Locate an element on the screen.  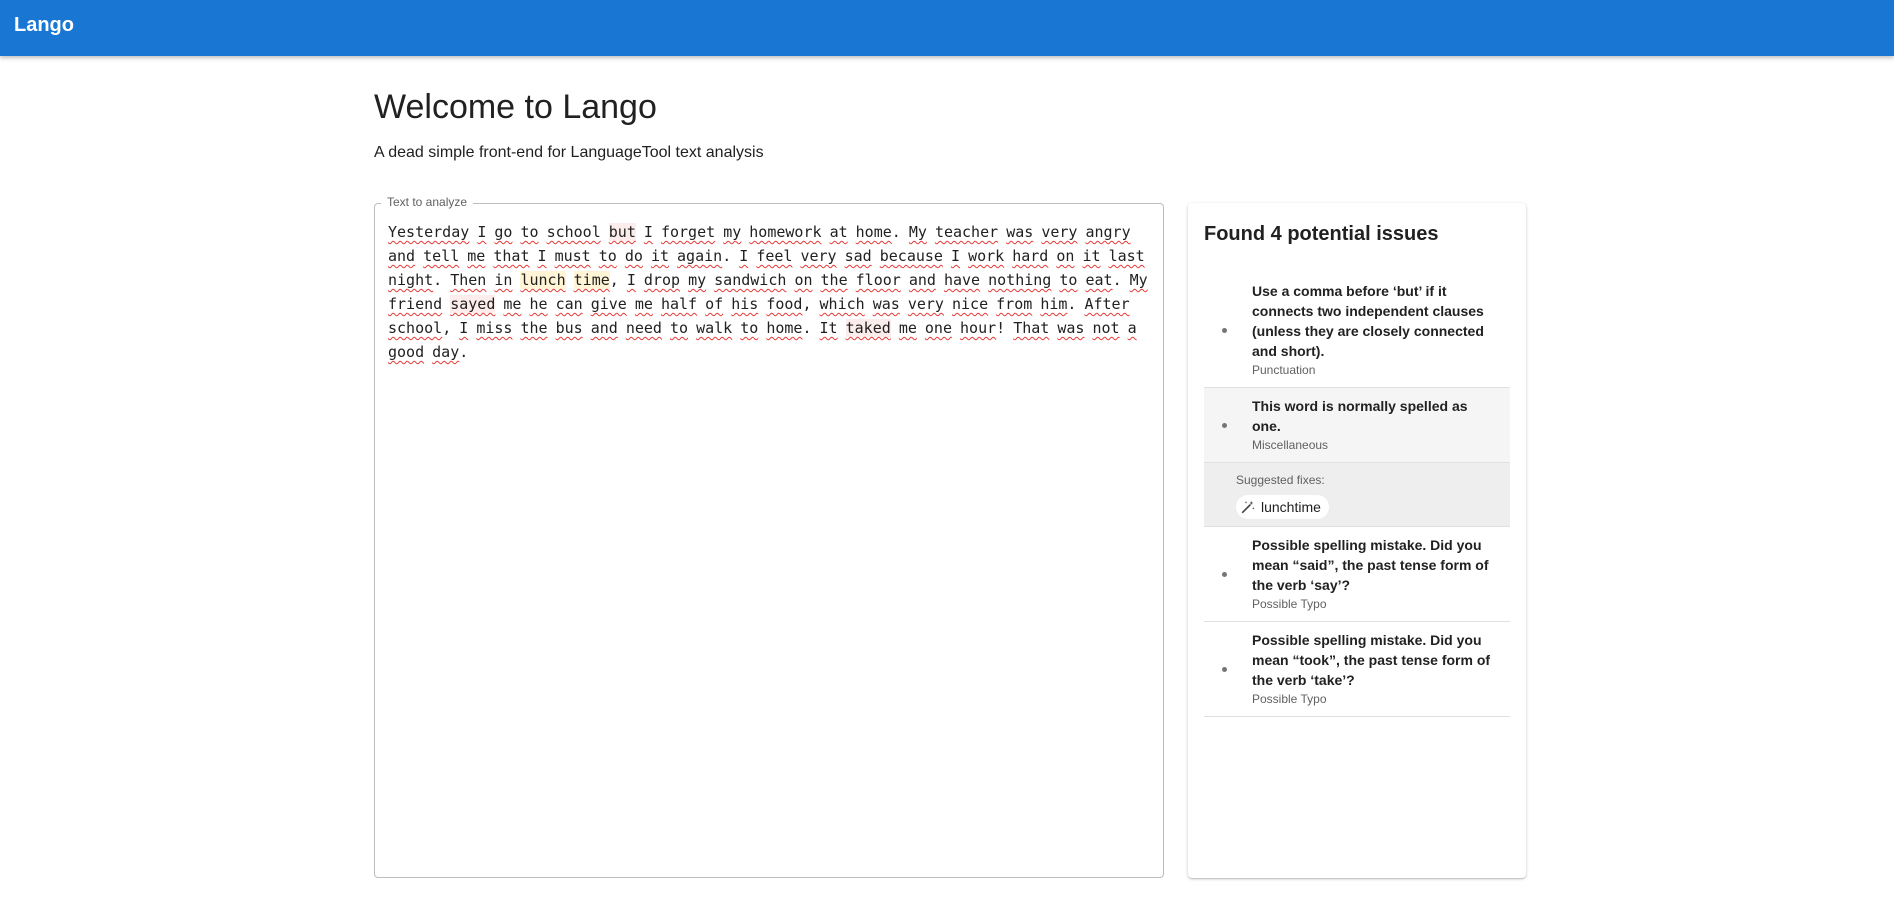
editor-word: not is located at coordinates (1106, 328).